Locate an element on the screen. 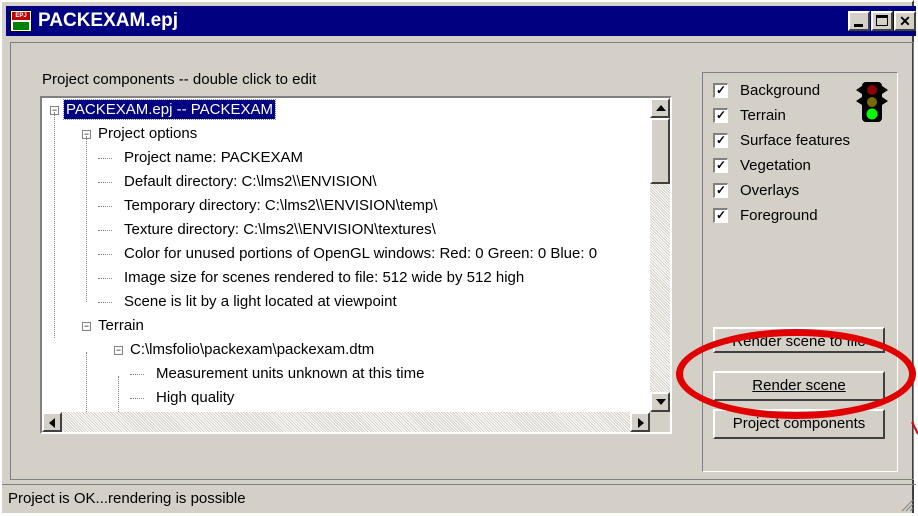 This screenshot has height=516, width=918. tree-node: Project options is located at coordinates (147, 134).